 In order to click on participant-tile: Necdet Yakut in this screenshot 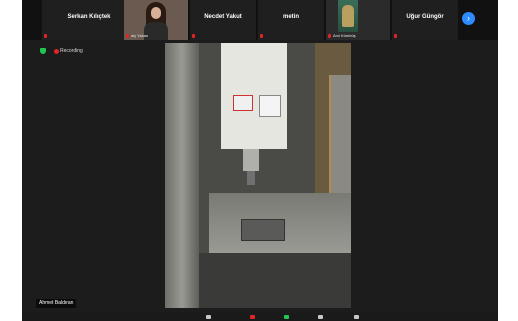, I will do `click(223, 20)`.